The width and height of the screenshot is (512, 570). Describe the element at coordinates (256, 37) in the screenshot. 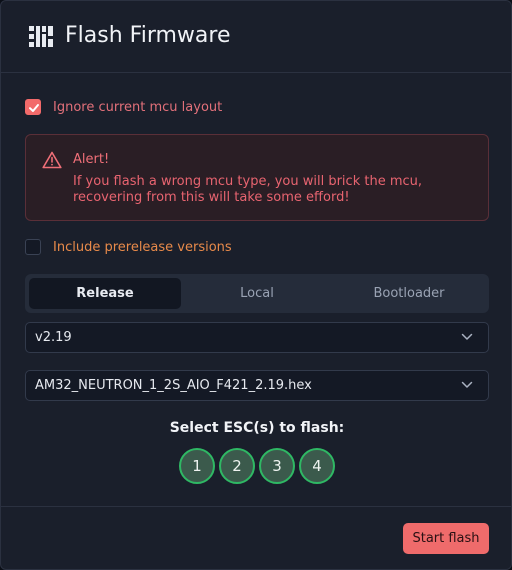

I see `dialog-header: Flash Firmware` at that location.